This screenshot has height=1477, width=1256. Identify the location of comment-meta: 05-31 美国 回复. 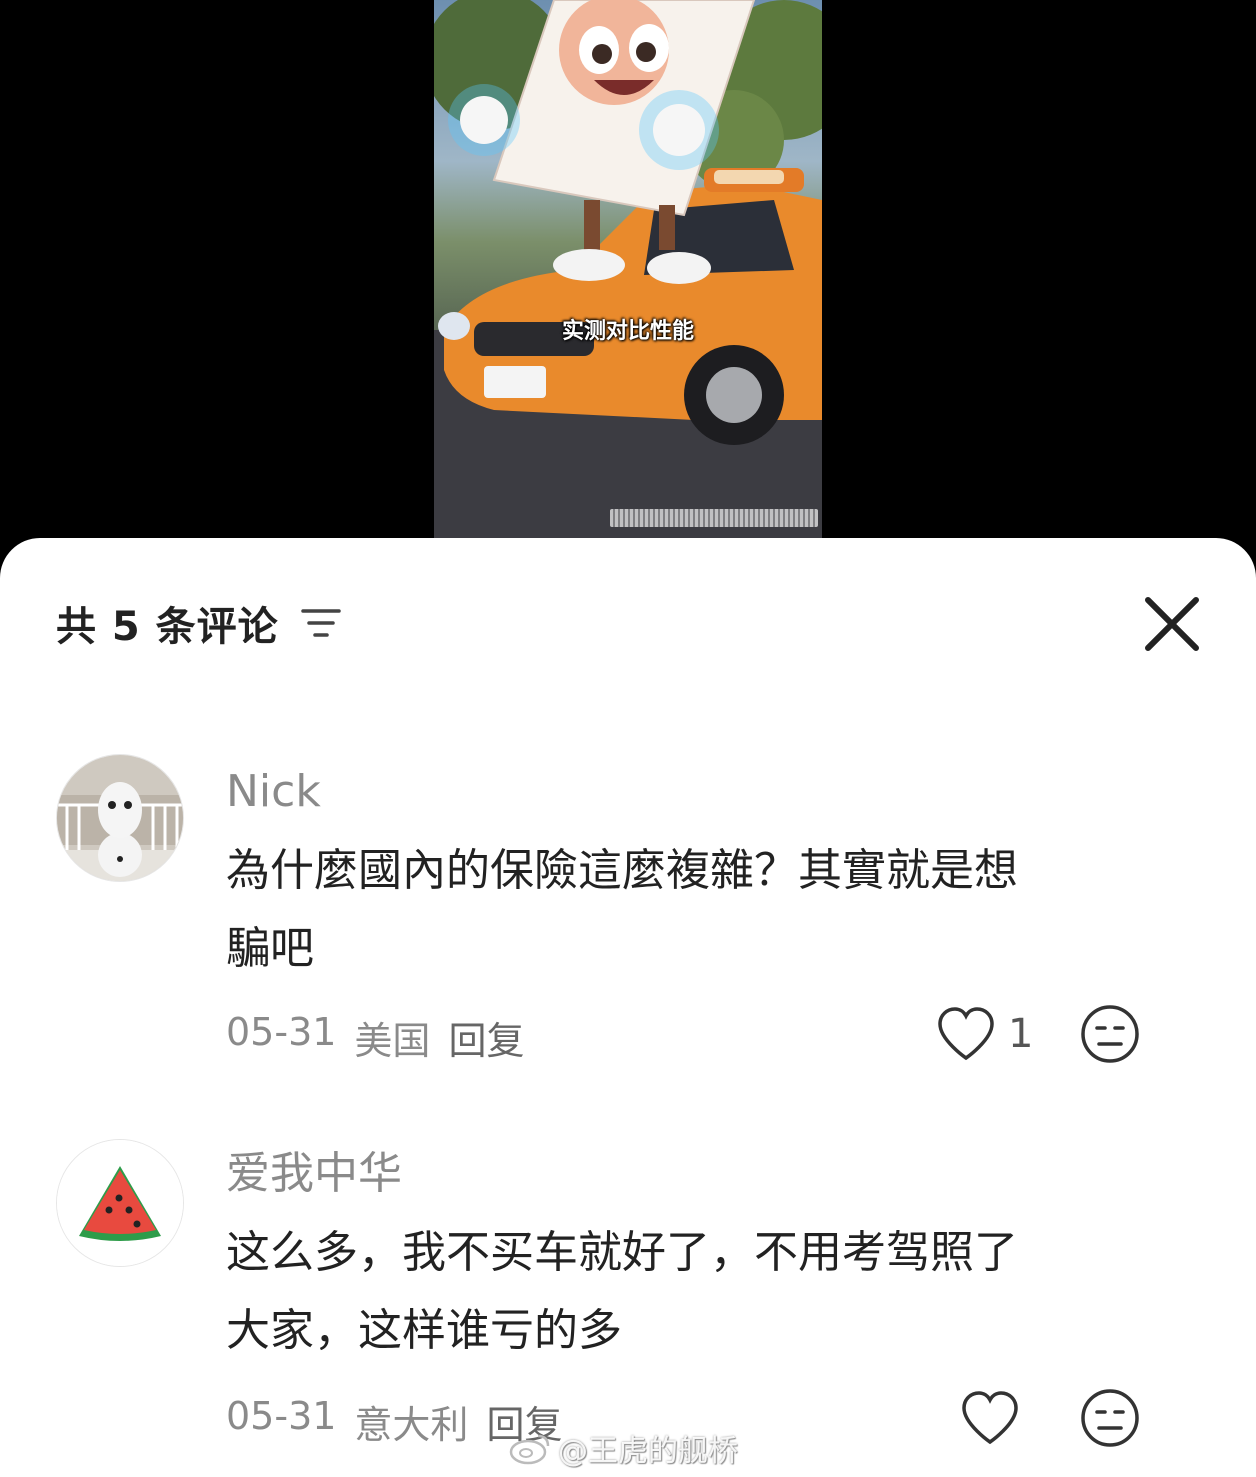
(375, 1037).